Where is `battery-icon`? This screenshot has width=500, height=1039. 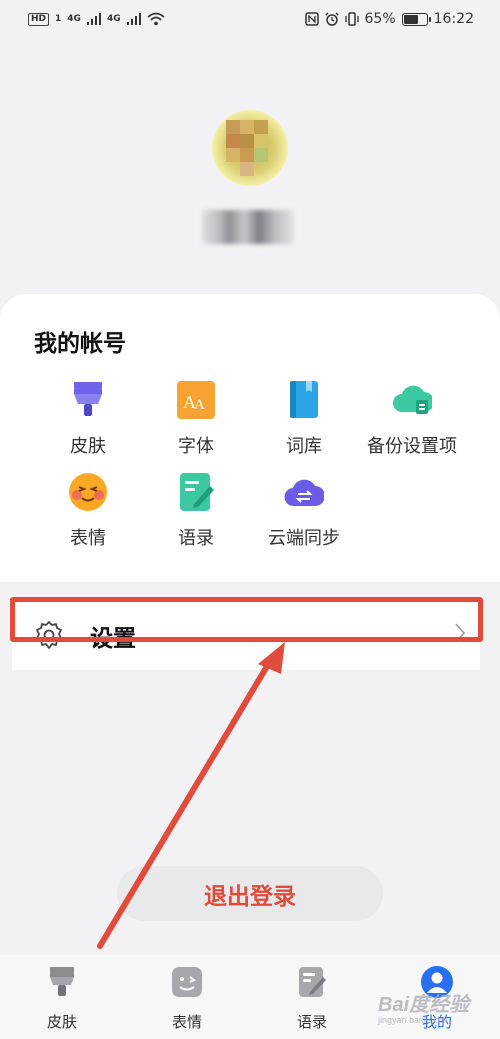 battery-icon is located at coordinates (416, 19).